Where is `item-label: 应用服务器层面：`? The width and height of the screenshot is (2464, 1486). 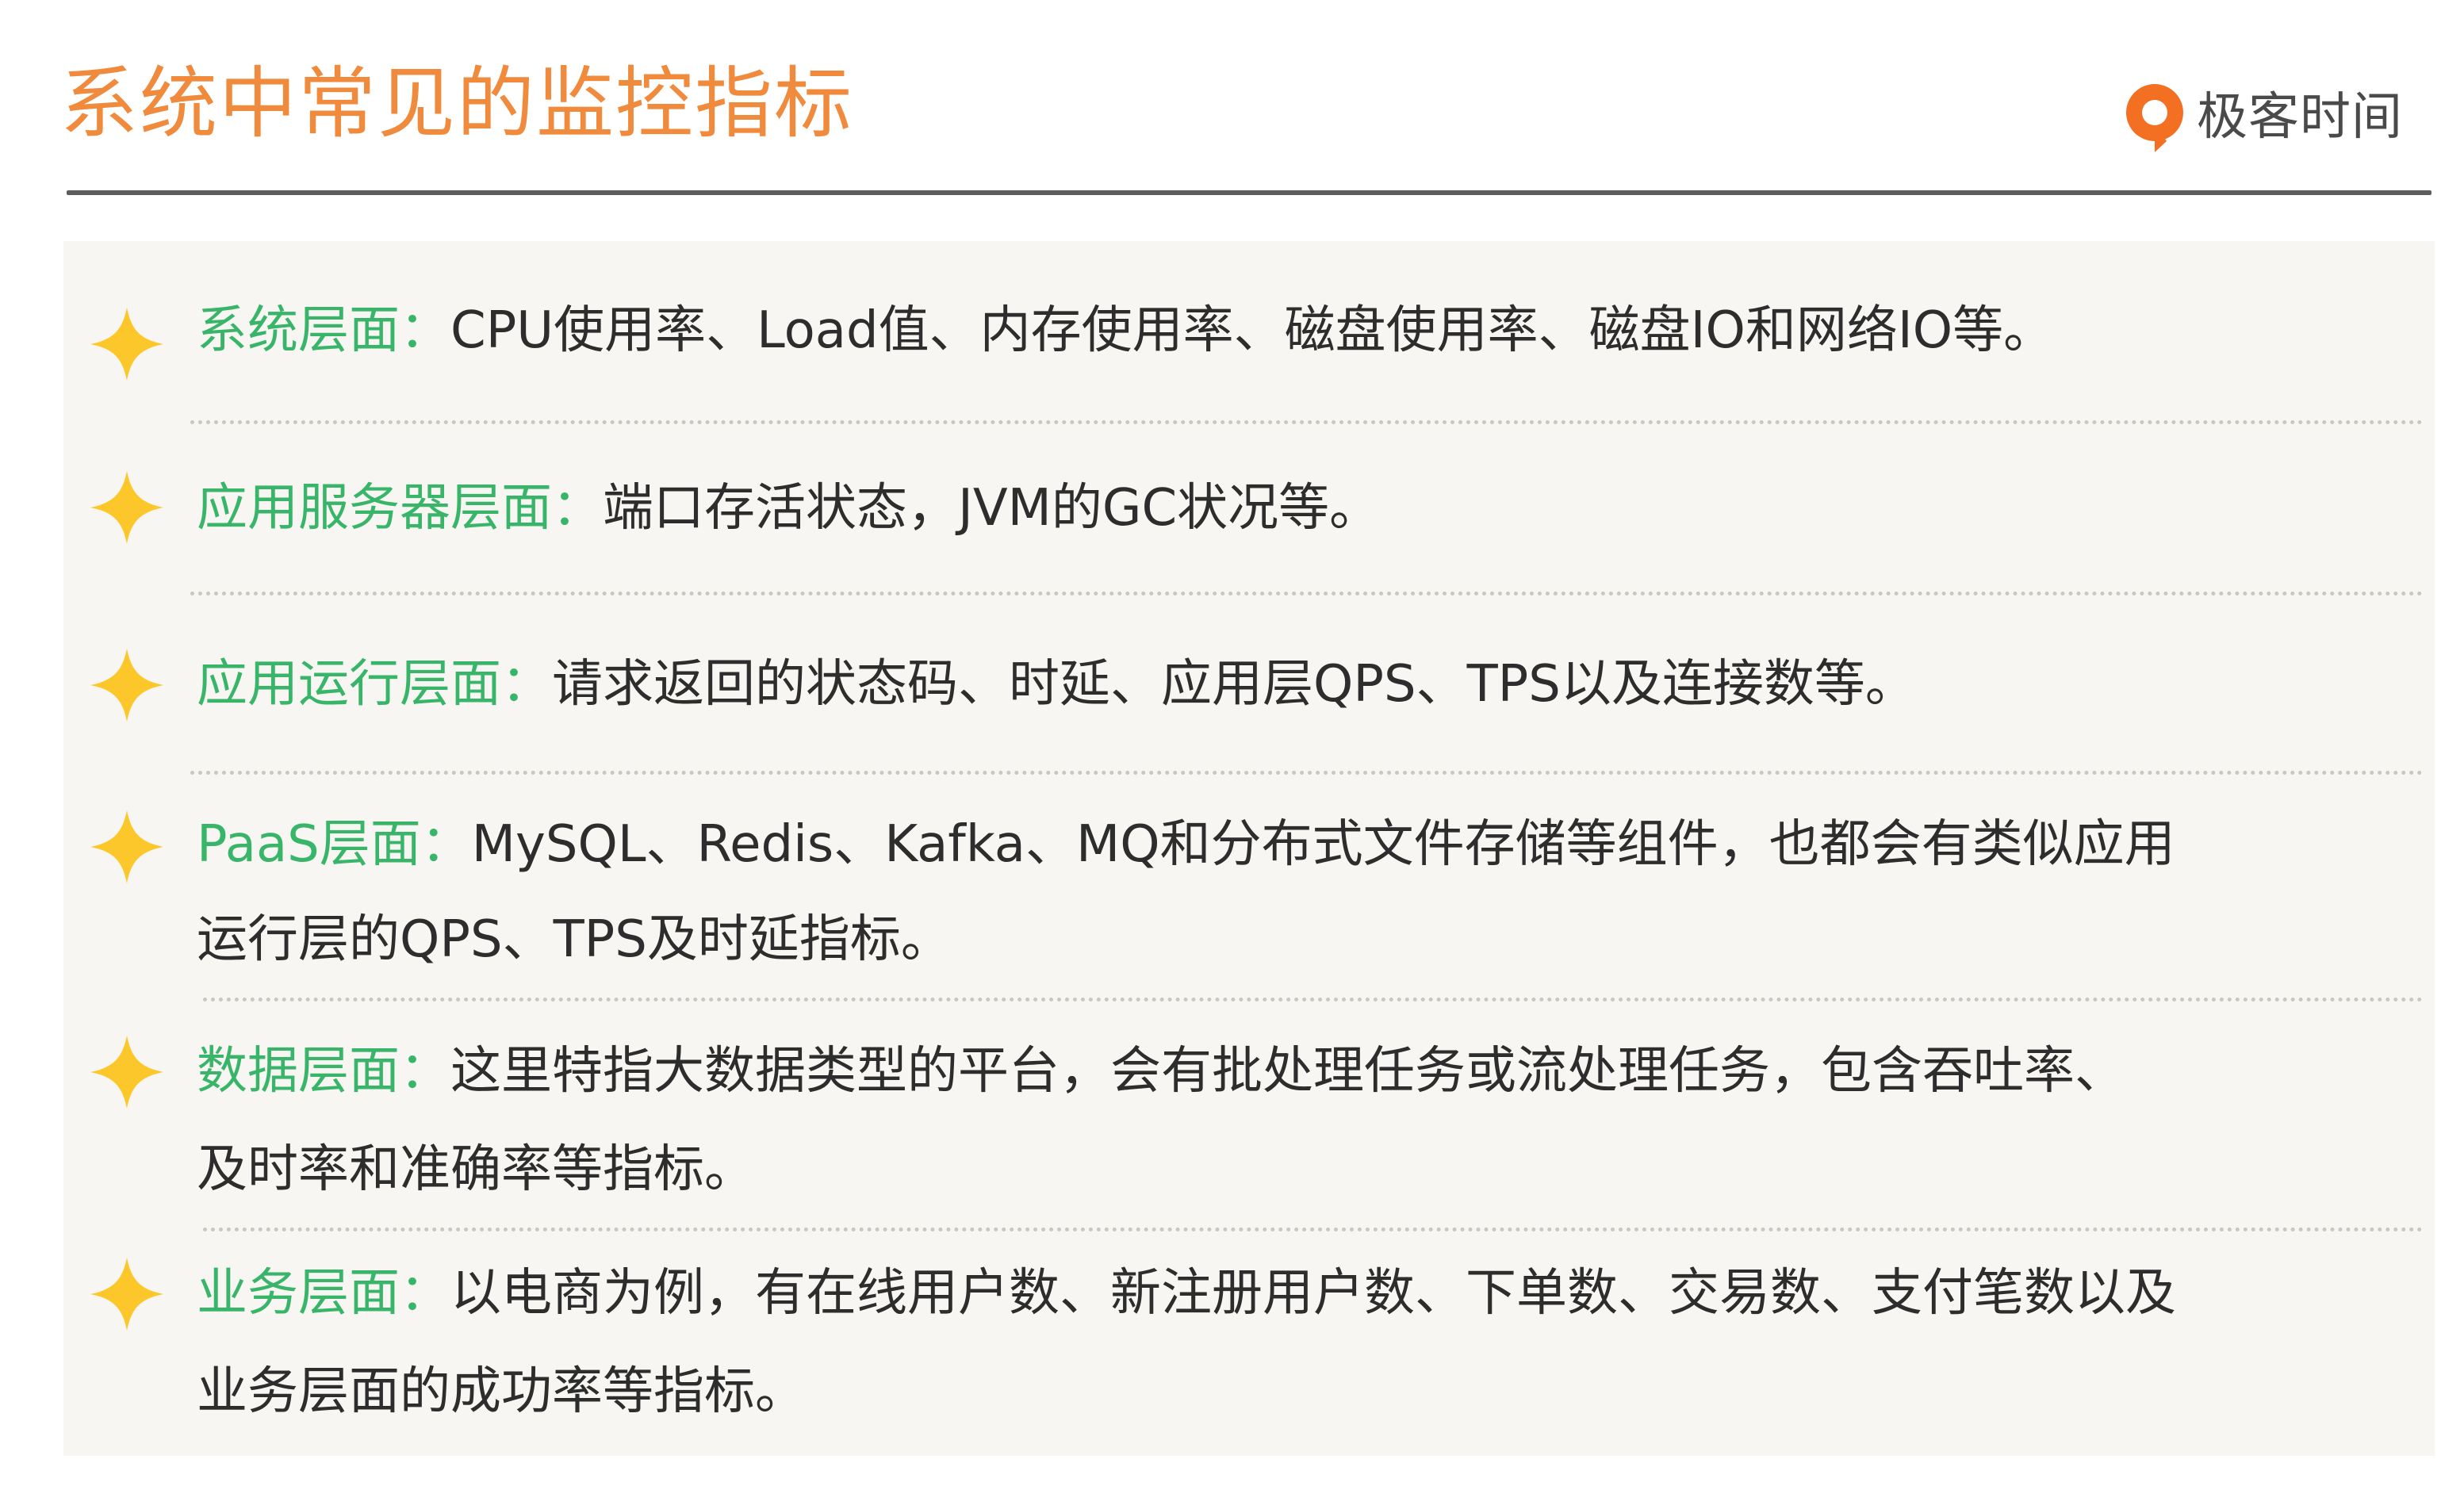 item-label: 应用服务器层面： is located at coordinates (400, 508).